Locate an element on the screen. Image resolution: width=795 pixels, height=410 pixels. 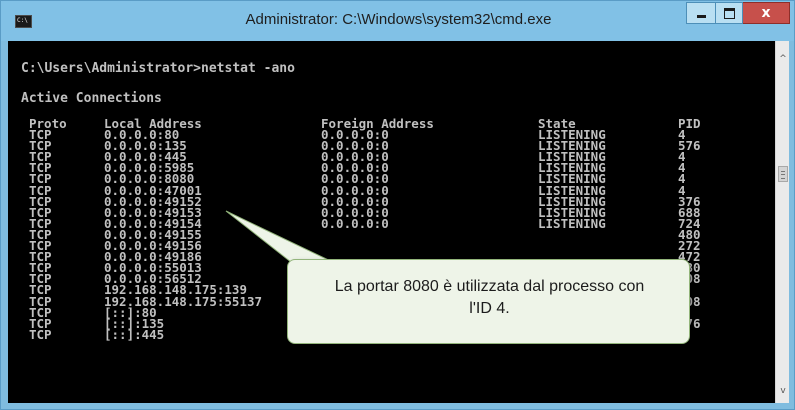
callout-pointer-join is located at coordinates (318, 261).